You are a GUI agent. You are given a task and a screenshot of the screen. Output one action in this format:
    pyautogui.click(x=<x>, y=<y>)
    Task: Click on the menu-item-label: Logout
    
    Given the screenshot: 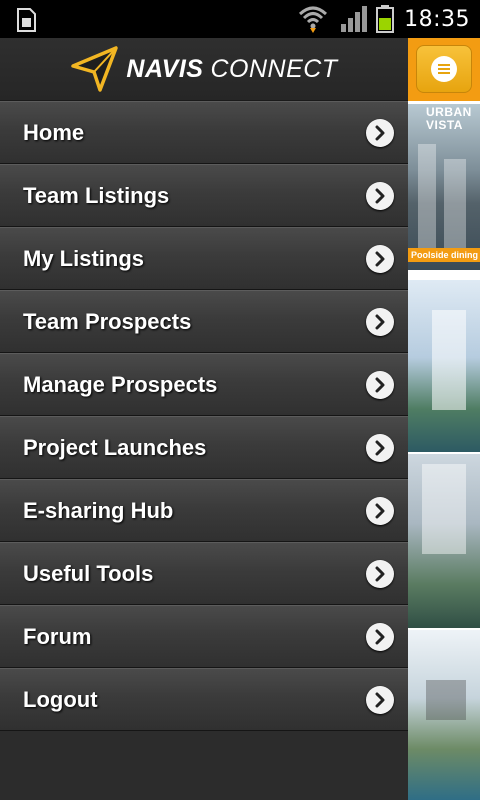 What is the action you would take?
    pyautogui.click(x=60, y=699)
    